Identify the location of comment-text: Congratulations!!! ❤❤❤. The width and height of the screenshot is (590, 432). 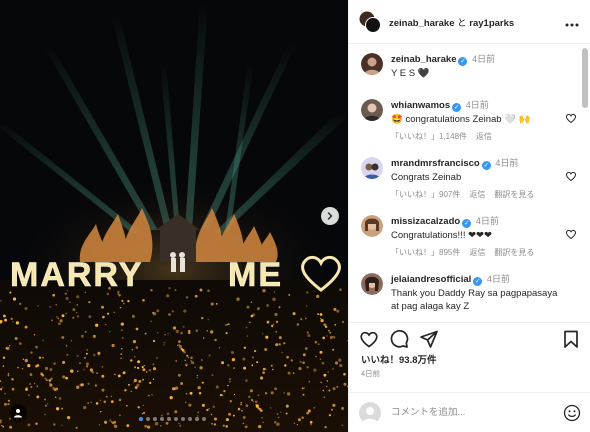
(441, 235).